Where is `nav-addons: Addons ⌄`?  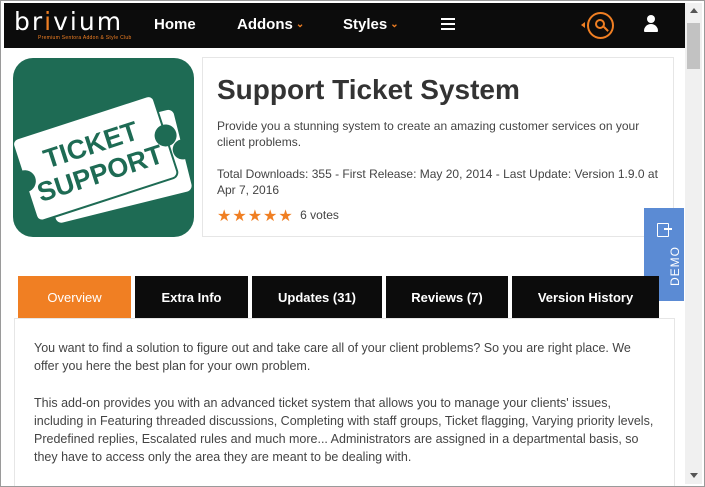 nav-addons: Addons ⌄ is located at coordinates (270, 24).